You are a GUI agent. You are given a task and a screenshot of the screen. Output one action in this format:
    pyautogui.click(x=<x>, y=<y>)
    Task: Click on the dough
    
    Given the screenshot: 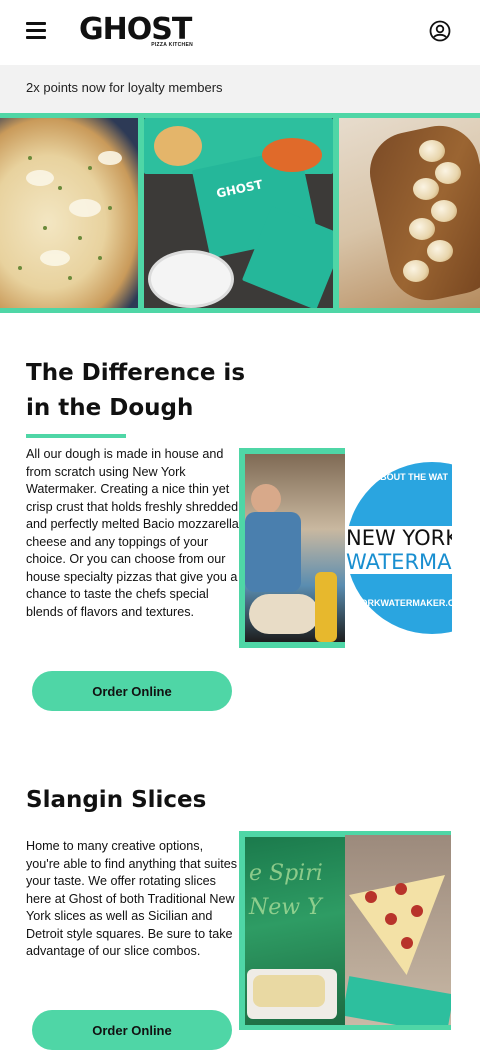 What is the action you would take?
    pyautogui.click(x=284, y=614)
    